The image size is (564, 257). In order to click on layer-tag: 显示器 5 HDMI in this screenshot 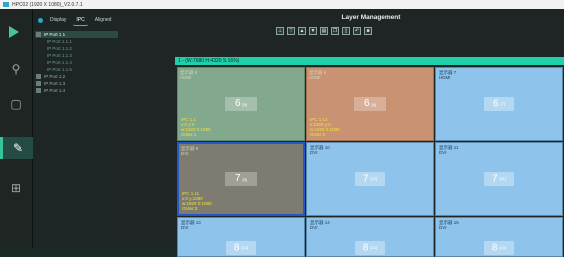, I will do `click(241, 75)`.